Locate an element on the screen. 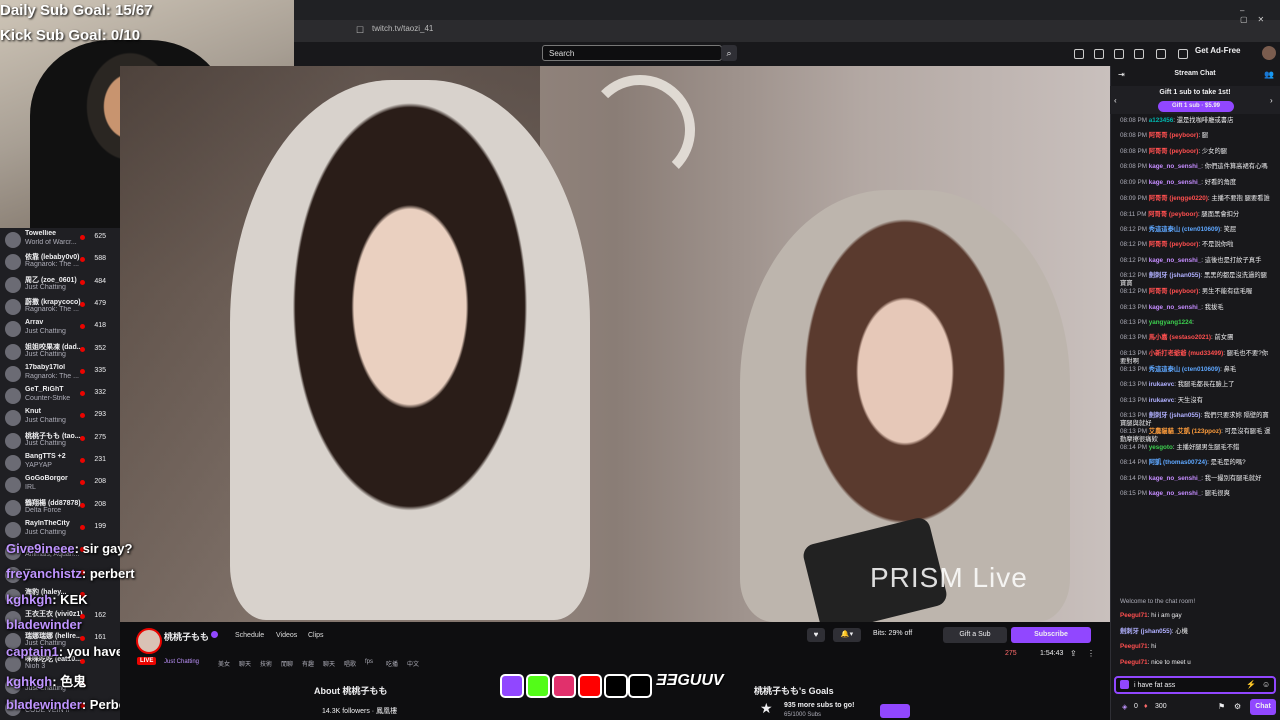 The height and width of the screenshot is (720, 1280). chat-username: 阿凱 (thomas00724) is located at coordinates (1178, 462).